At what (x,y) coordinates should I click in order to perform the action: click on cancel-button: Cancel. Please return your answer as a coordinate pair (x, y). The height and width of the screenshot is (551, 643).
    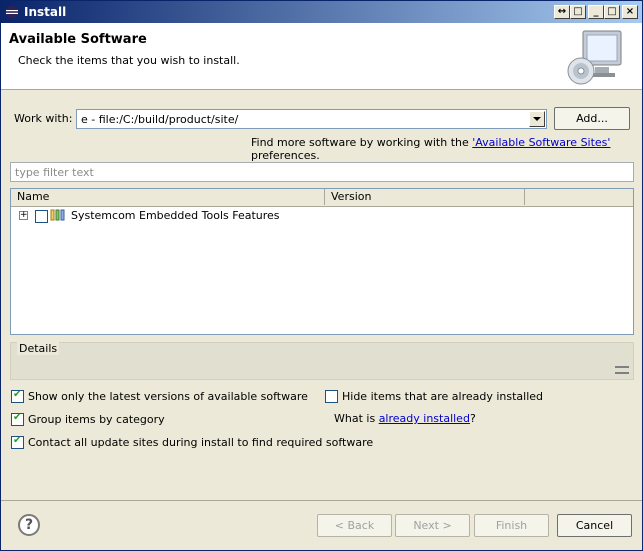
    Looking at the image, I should click on (594, 525).